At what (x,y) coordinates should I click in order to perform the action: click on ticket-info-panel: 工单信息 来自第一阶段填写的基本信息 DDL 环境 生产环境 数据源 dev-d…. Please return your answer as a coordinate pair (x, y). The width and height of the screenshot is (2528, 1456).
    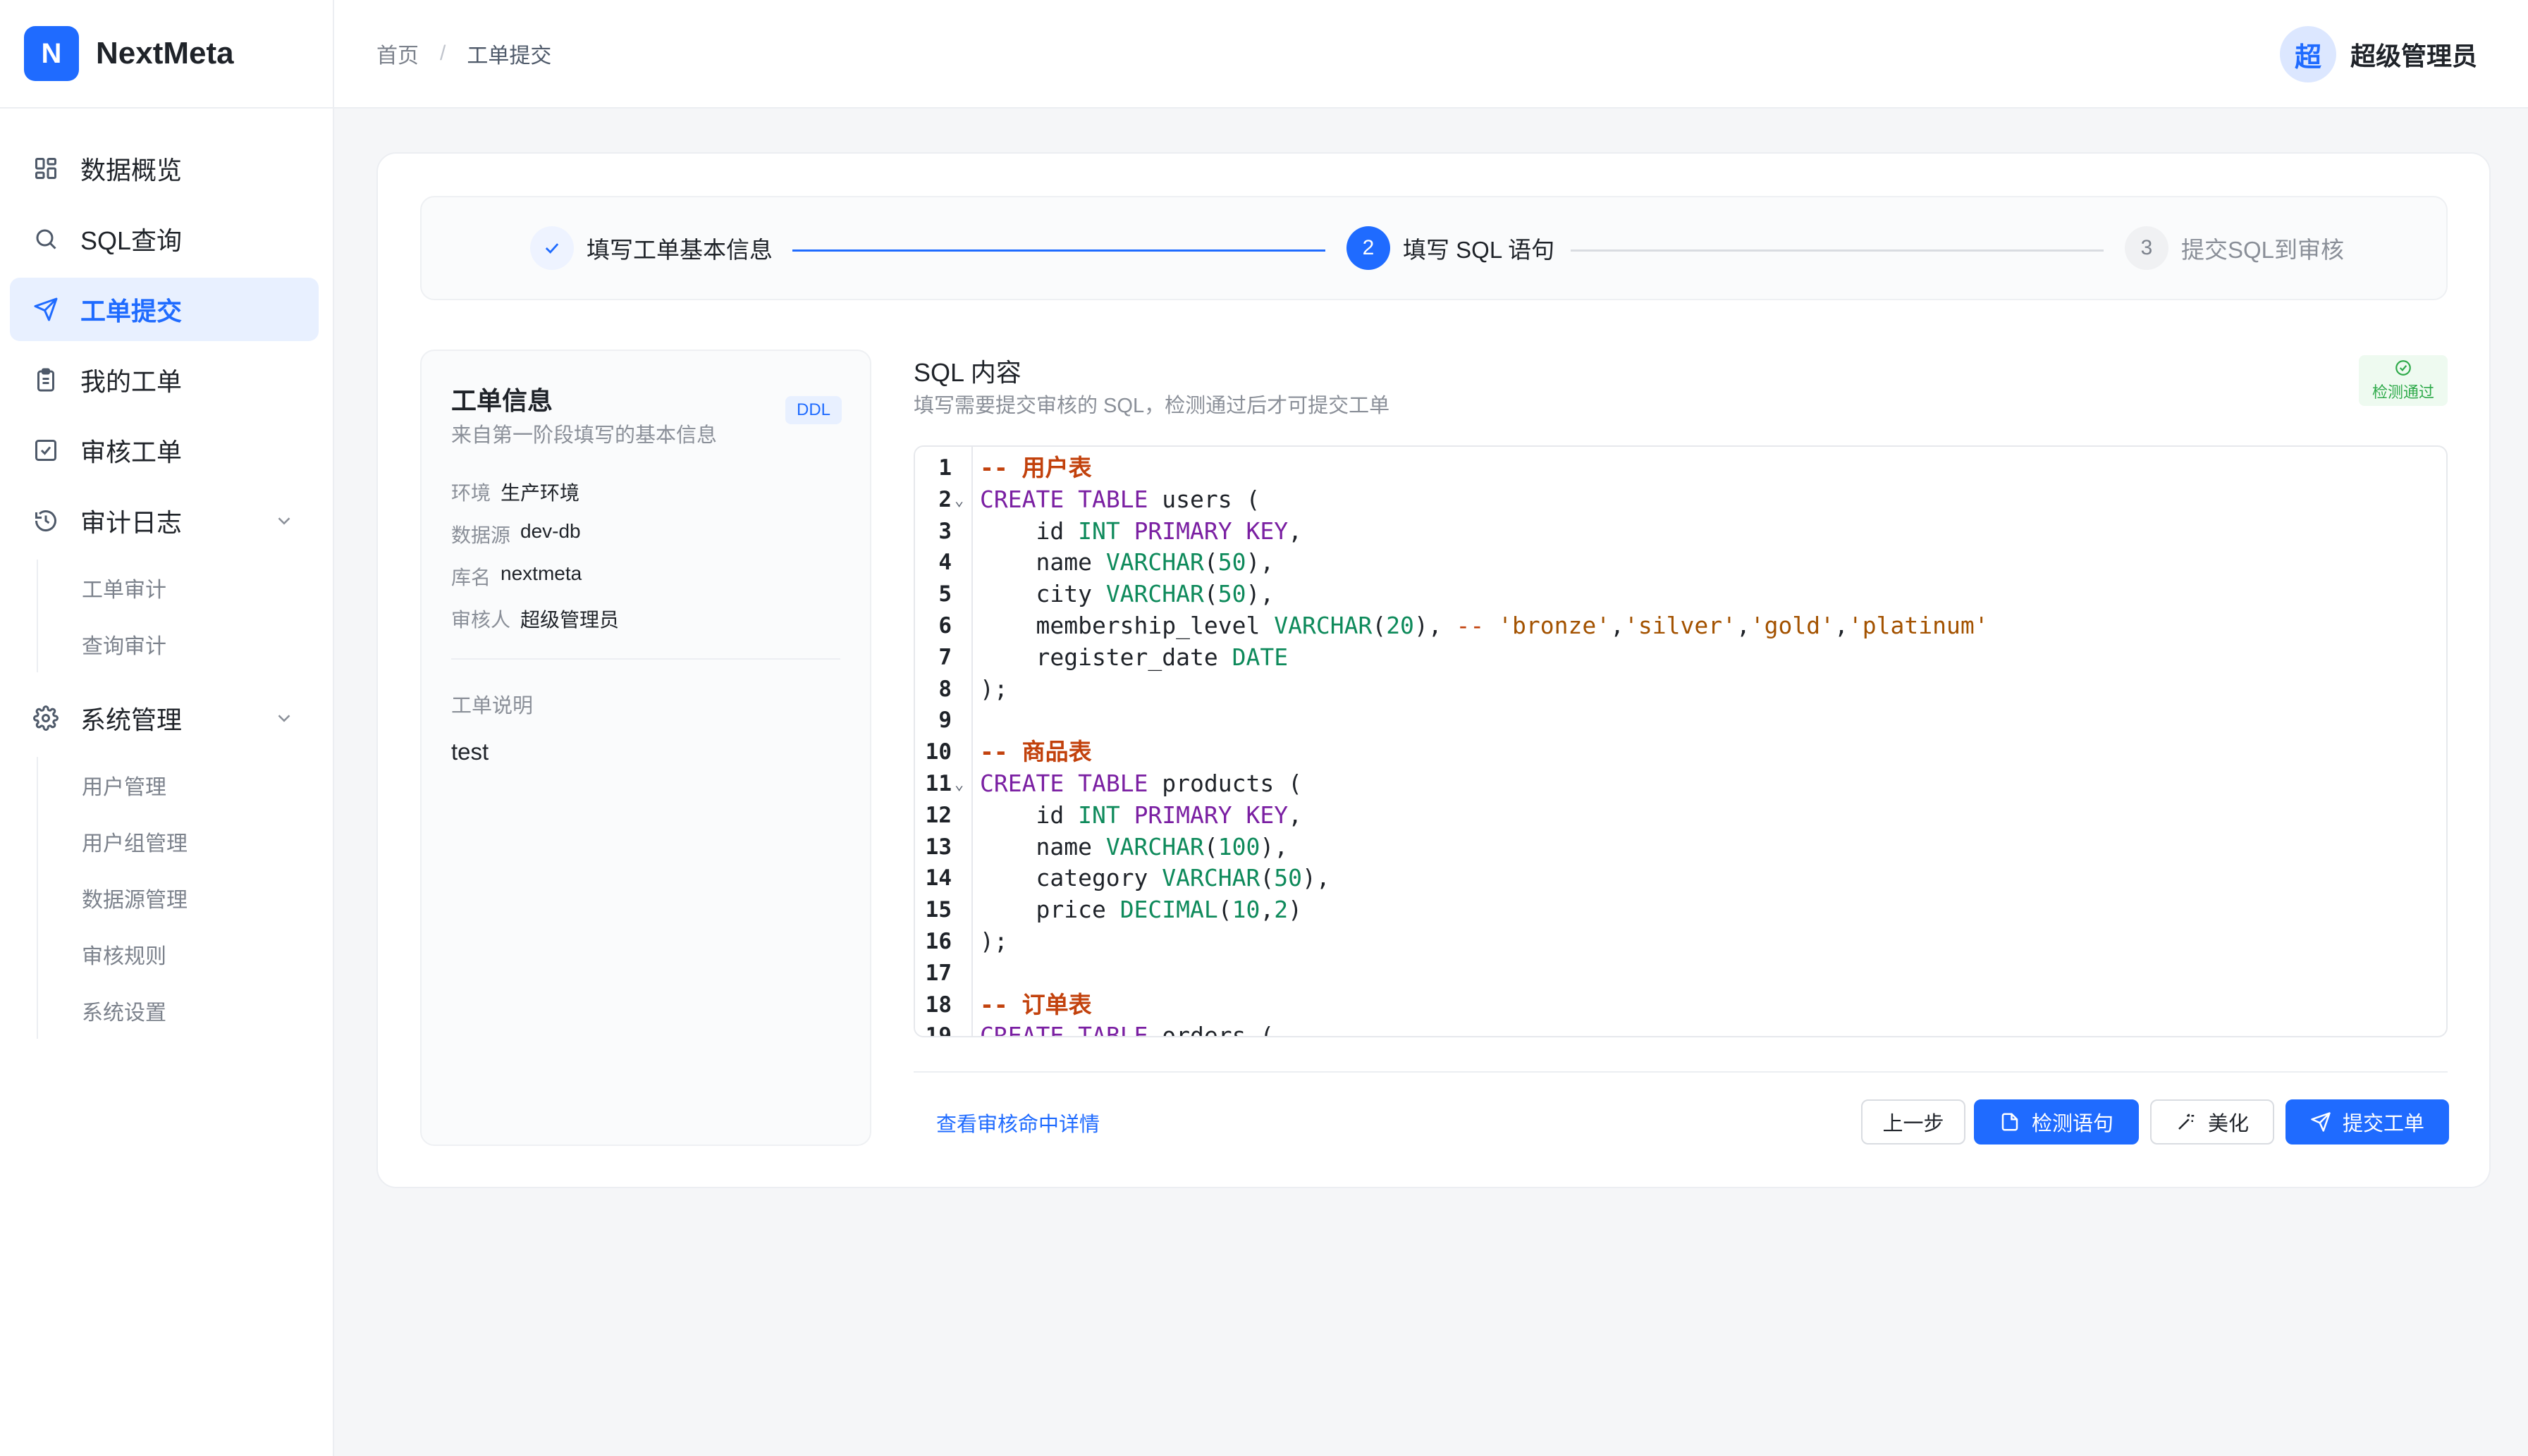
    Looking at the image, I should click on (645, 748).